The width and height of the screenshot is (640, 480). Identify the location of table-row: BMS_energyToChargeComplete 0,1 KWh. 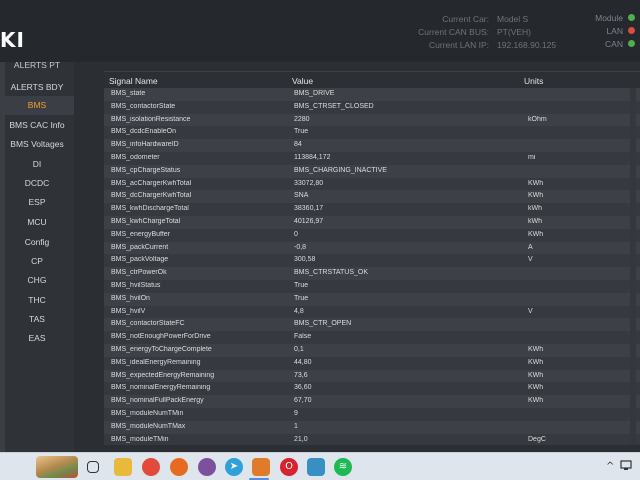
(372, 350).